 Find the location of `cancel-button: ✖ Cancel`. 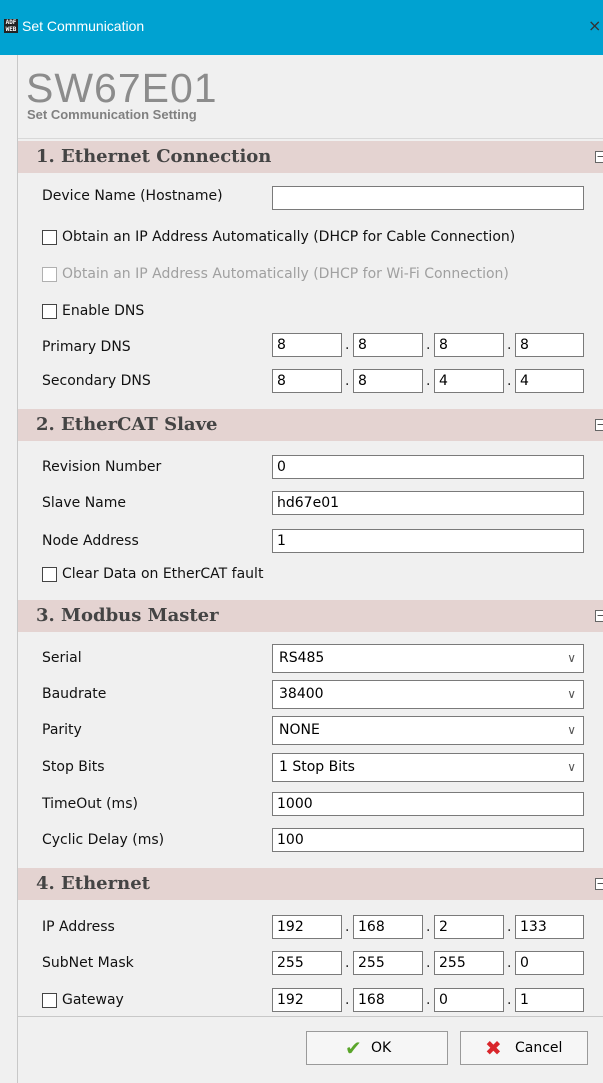

cancel-button: ✖ Cancel is located at coordinates (524, 1048).